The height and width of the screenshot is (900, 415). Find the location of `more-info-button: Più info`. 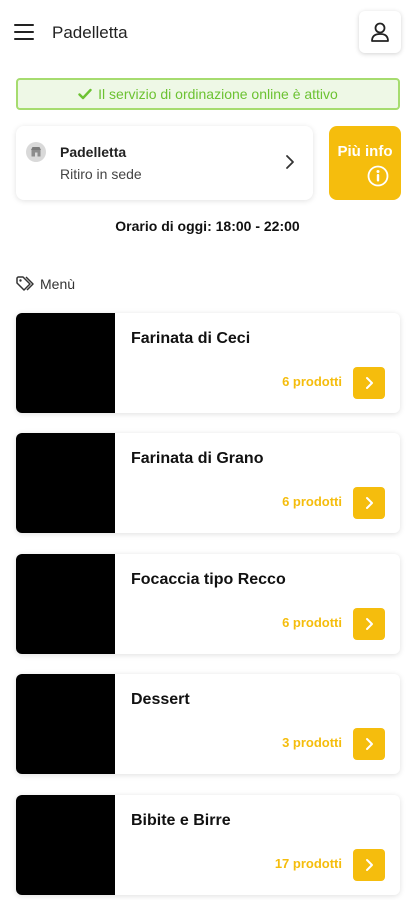

more-info-button: Più info is located at coordinates (365, 163).